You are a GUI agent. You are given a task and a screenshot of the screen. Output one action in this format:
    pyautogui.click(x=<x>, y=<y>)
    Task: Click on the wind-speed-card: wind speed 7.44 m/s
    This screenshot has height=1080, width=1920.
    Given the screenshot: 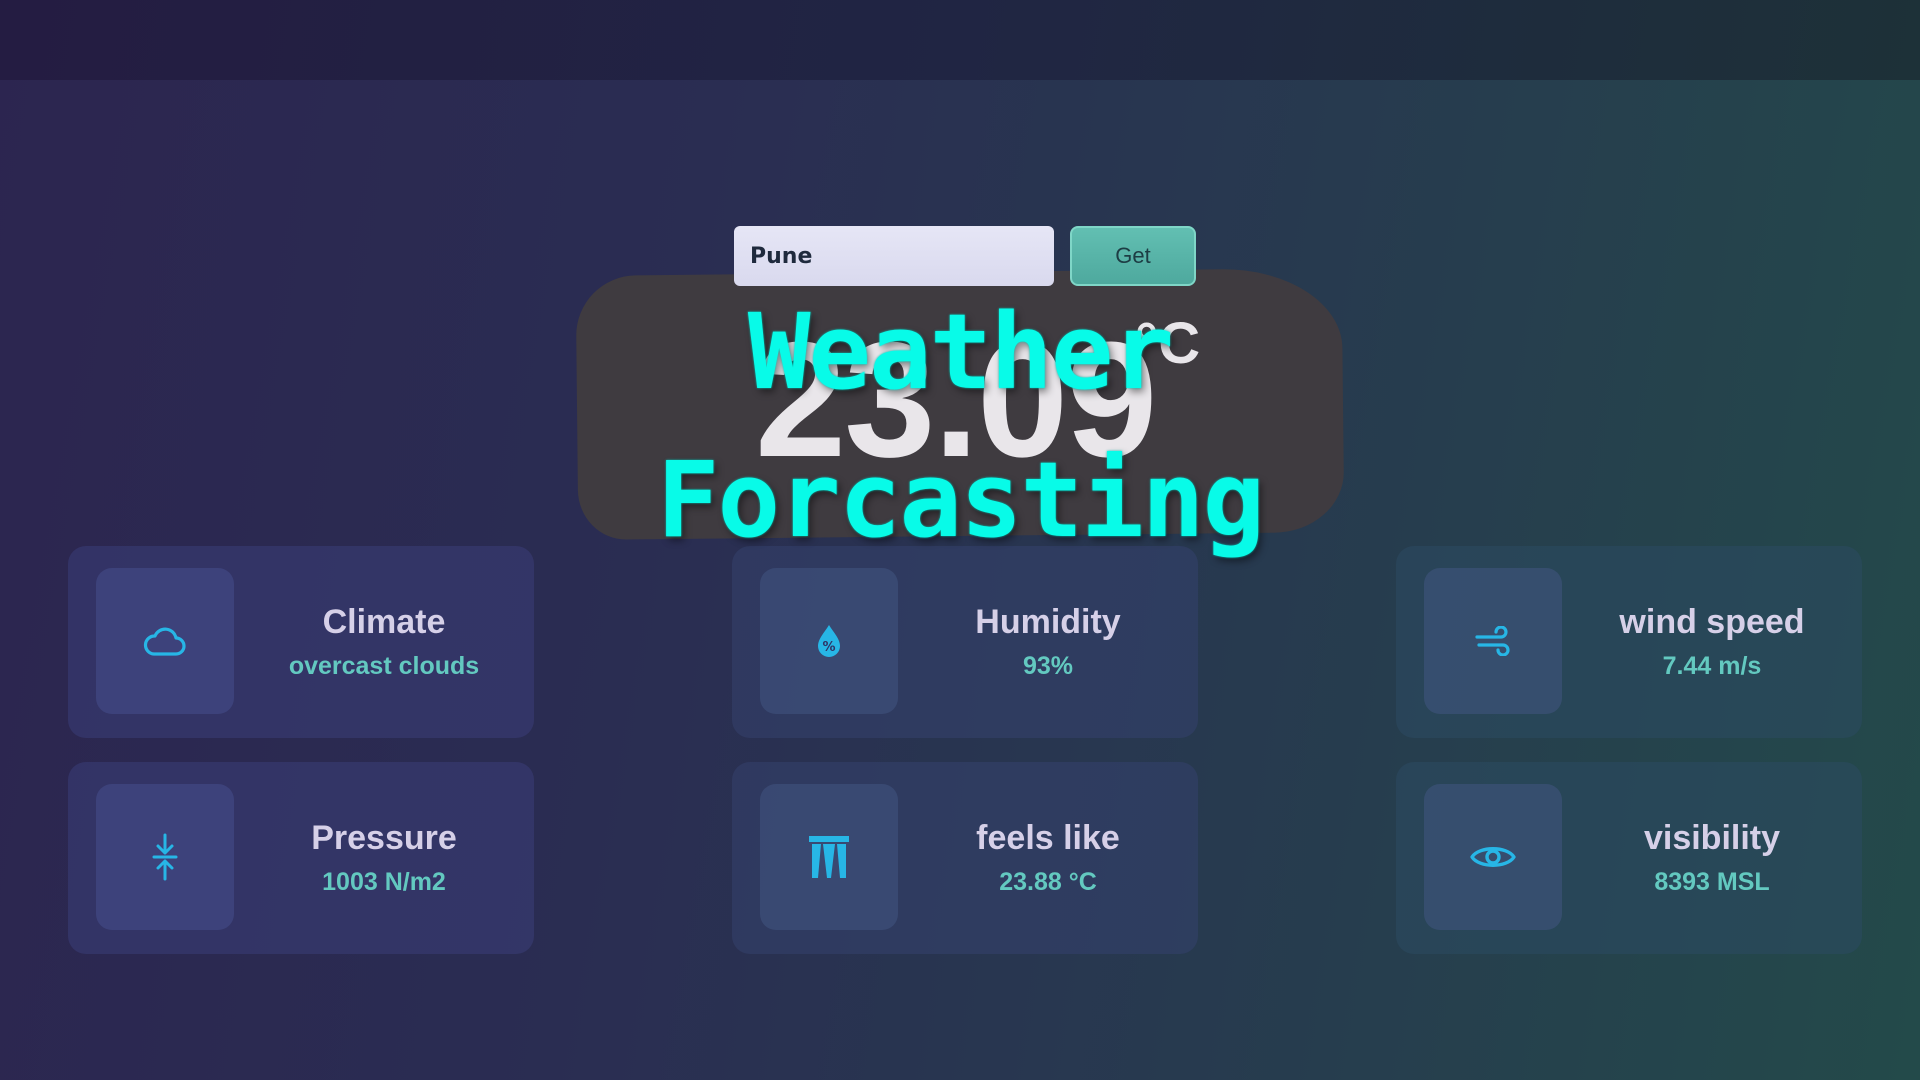 What is the action you would take?
    pyautogui.click(x=1629, y=642)
    